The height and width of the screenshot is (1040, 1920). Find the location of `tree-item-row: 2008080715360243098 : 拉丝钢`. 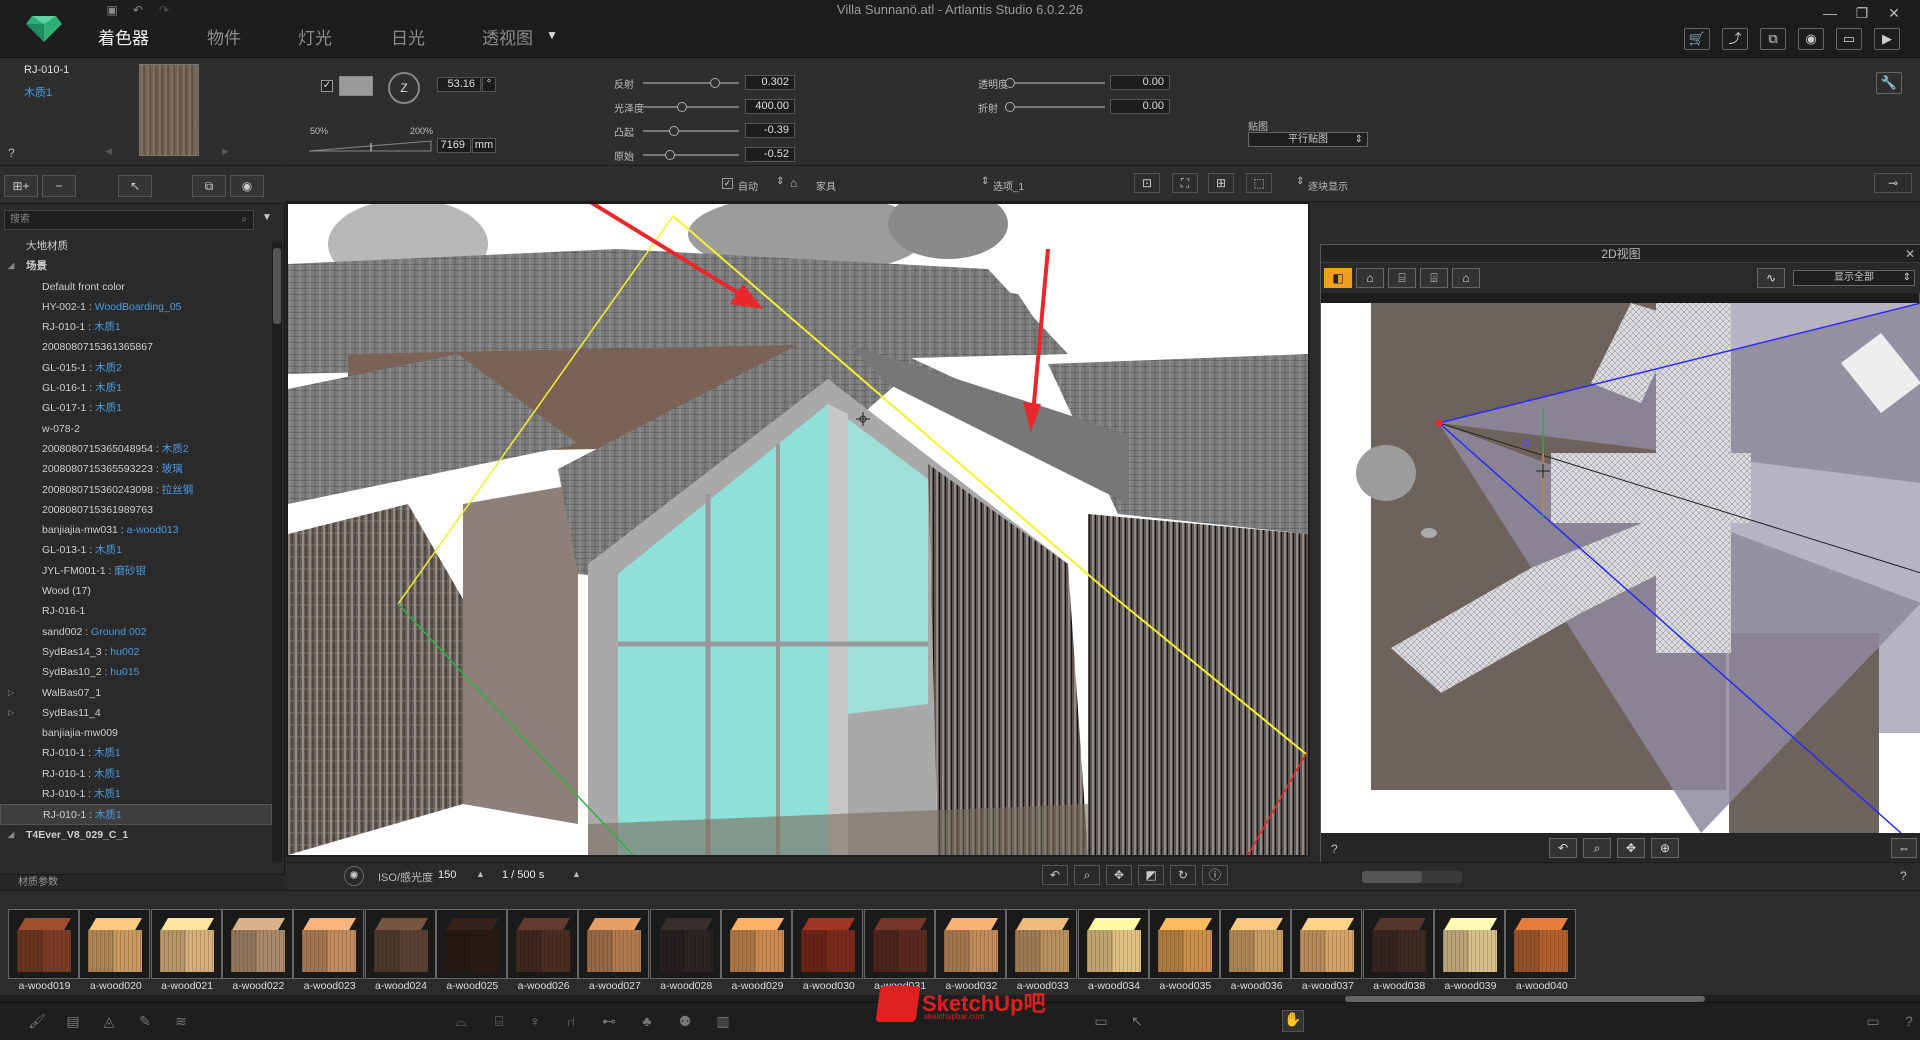

tree-item-row: 2008080715360243098 : 拉丝钢 is located at coordinates (136, 490).